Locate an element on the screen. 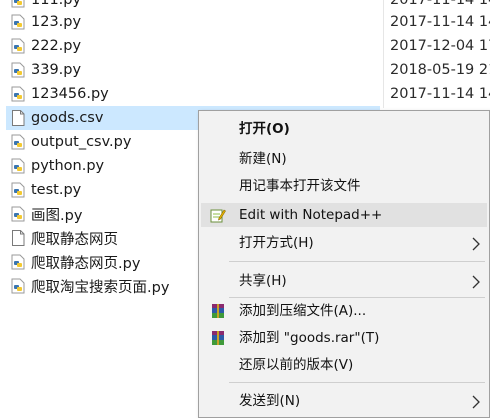 The width and height of the screenshot is (490, 418). menu-item-label: 打开(O) is located at coordinates (264, 129).